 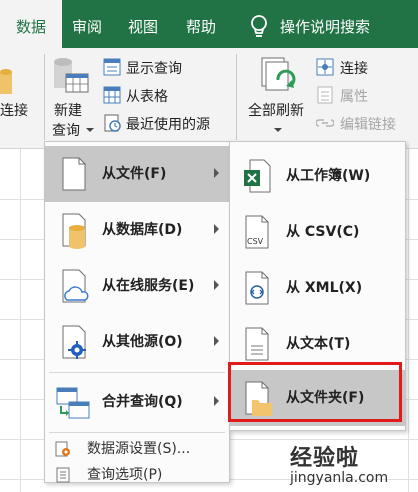 I want to click on menu-item-combine-queries: 合并查询(Q), so click(x=137, y=402).